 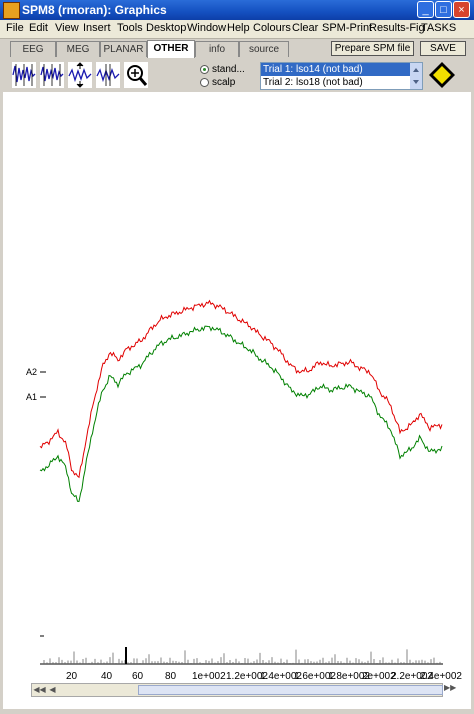 What do you see at coordinates (209, 676) in the screenshot?
I see `x-tick-label: 1e+002` at bounding box center [209, 676].